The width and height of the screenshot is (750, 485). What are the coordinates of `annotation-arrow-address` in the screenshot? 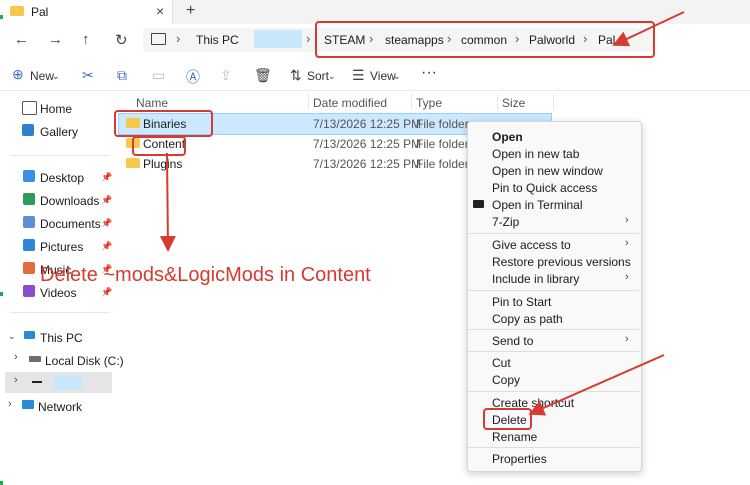 It's located at (648, 29).